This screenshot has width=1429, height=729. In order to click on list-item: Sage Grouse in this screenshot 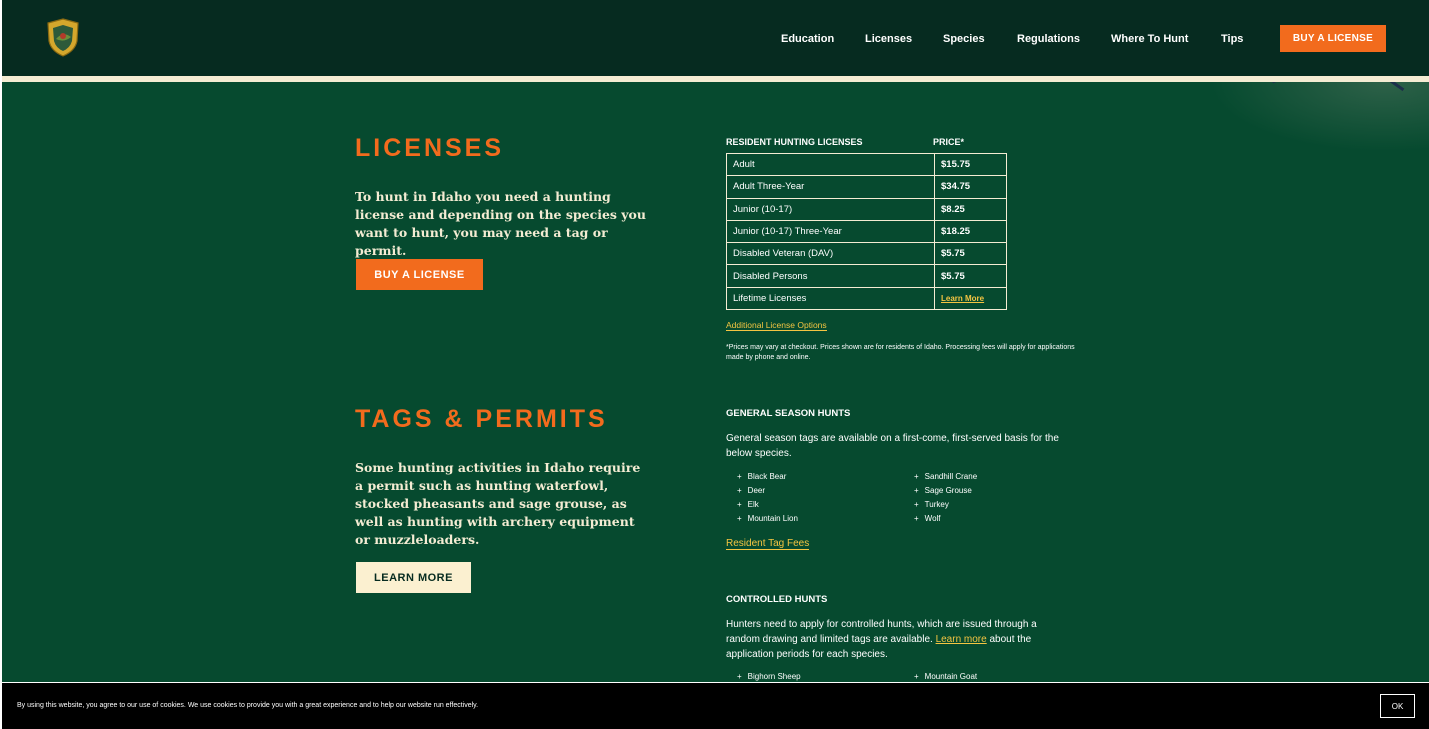, I will do `click(945, 493)`.